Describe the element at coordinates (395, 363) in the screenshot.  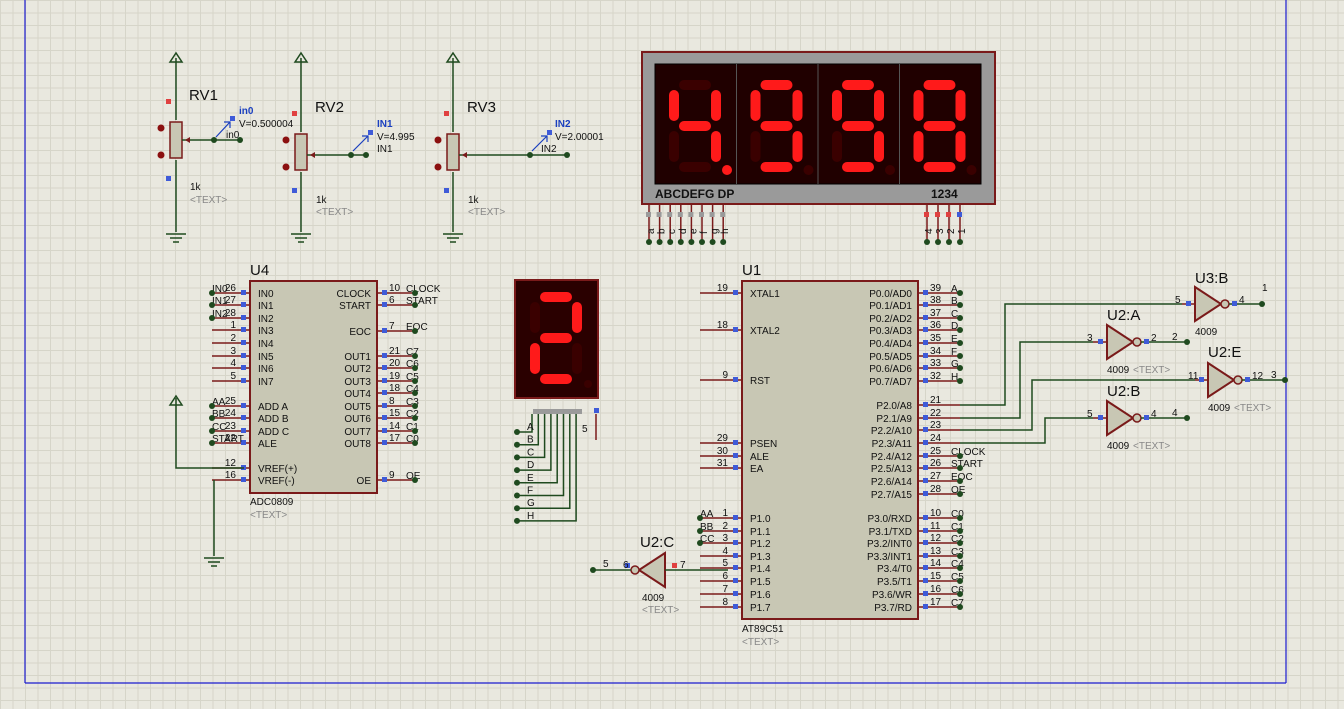
I see `u4-pin-num: 20` at that location.